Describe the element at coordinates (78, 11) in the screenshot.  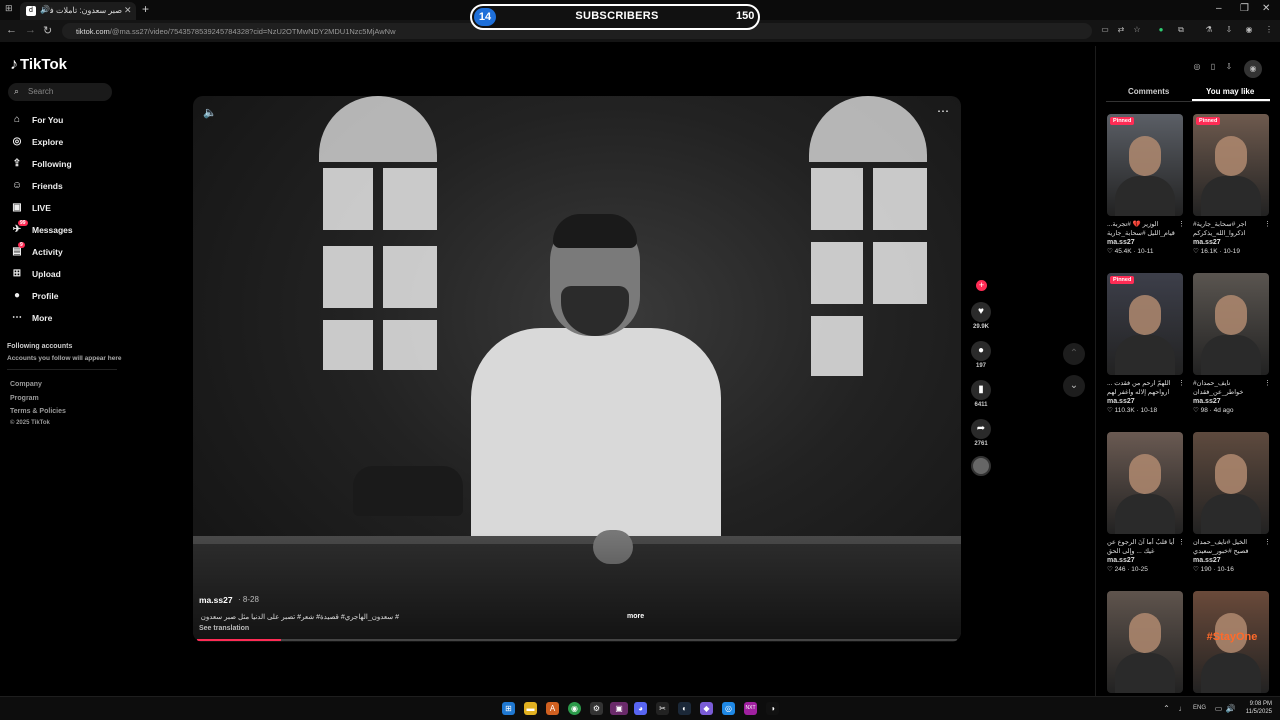
I see `browser-tab: d 🔊 صبر سعدون: تأملات في الح... ✕` at that location.